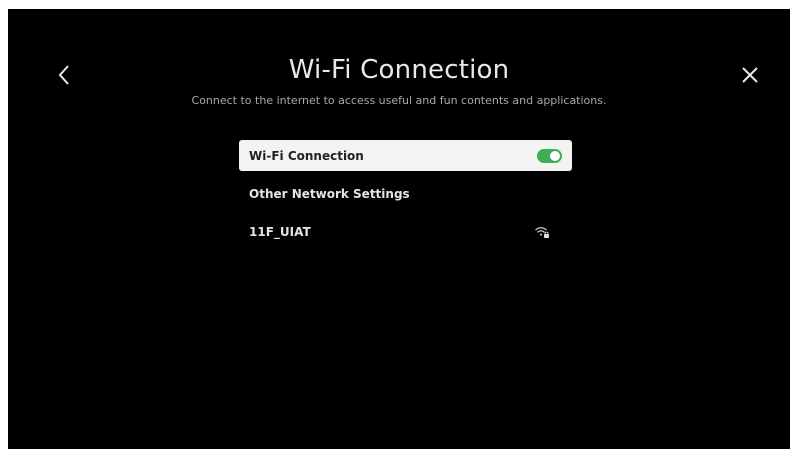 The height and width of the screenshot is (451, 798). I want to click on page-title: Wi-Fi Connection, so click(399, 70).